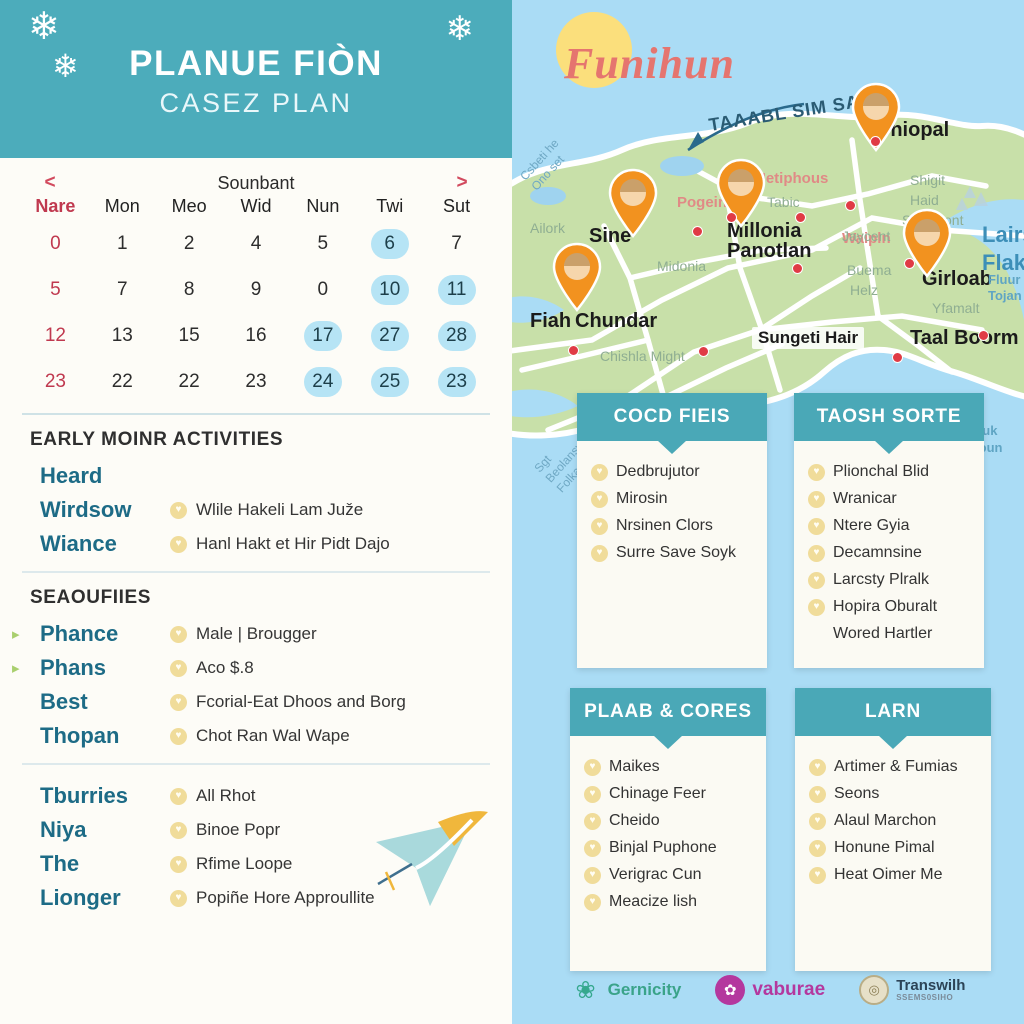 The height and width of the screenshot is (1024, 1024). What do you see at coordinates (885, 606) in the screenshot?
I see `info-card-item-text: Hopira Oburalt` at bounding box center [885, 606].